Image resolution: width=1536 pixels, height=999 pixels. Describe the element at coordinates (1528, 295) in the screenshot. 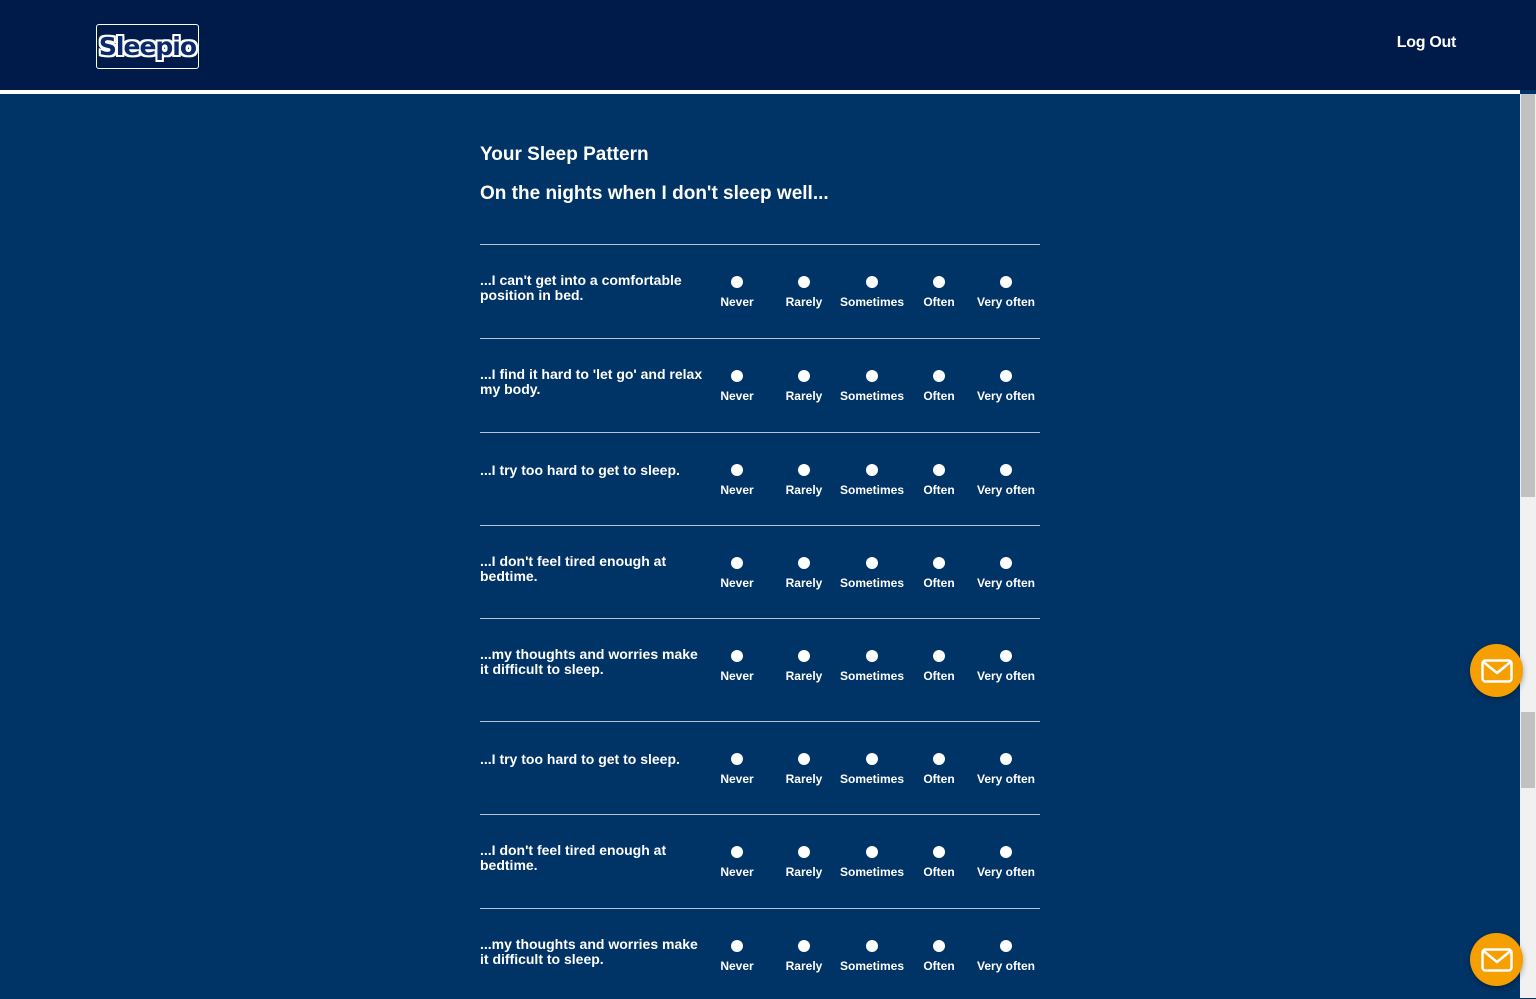

I see `scrollbar-thumb-upper` at that location.